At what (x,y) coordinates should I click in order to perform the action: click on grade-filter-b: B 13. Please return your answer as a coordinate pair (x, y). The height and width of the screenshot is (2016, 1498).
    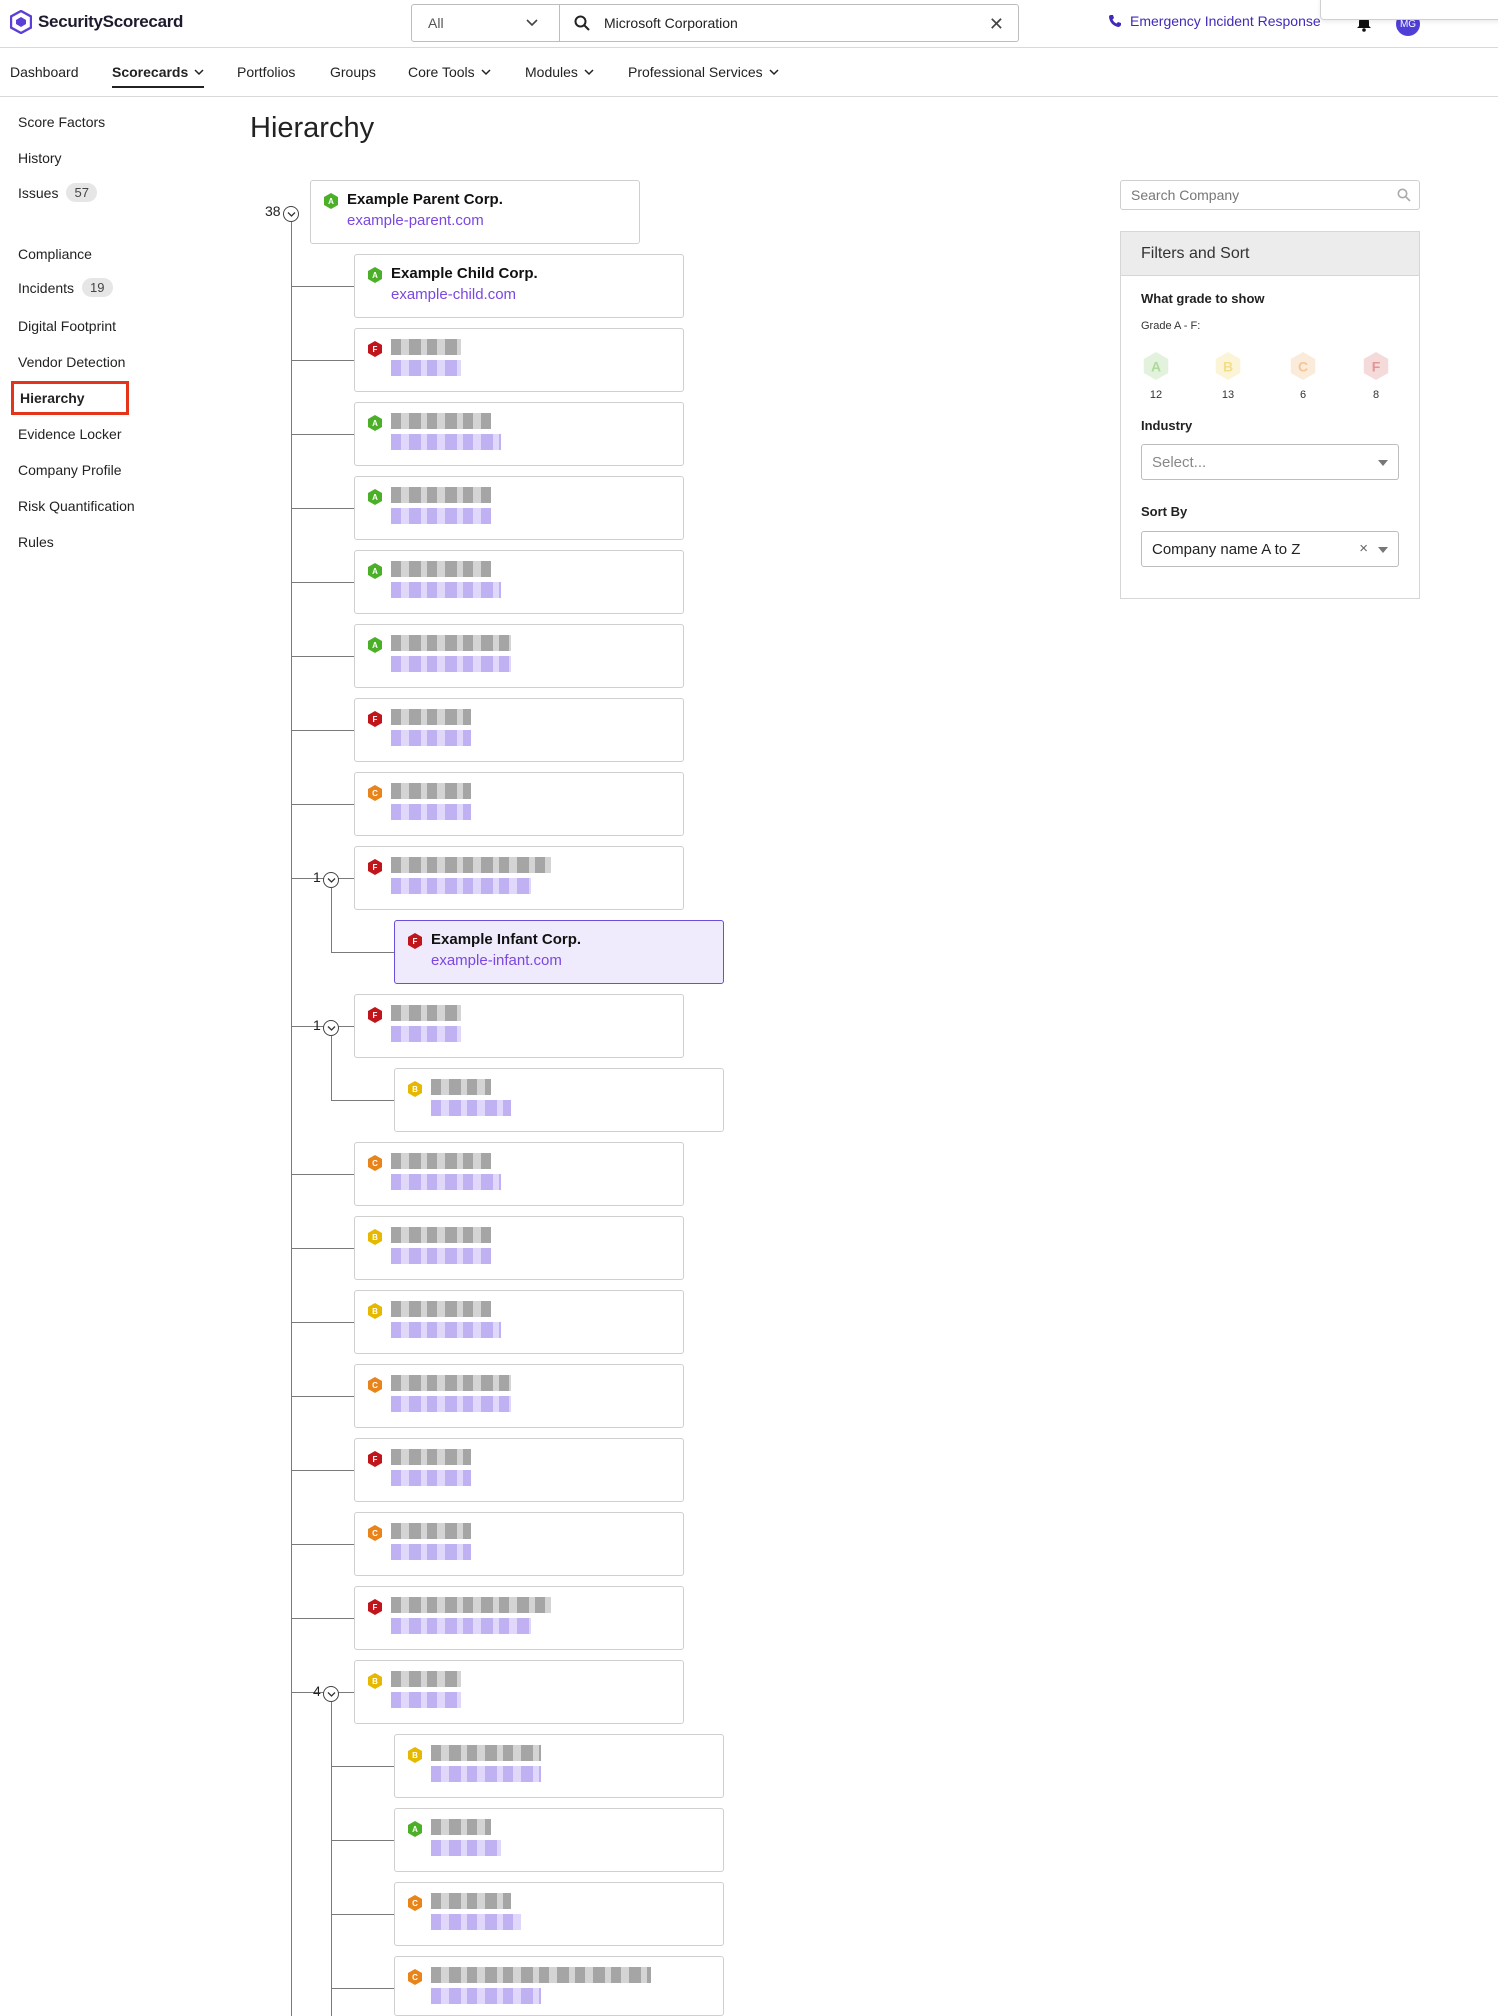
    Looking at the image, I should click on (1228, 376).